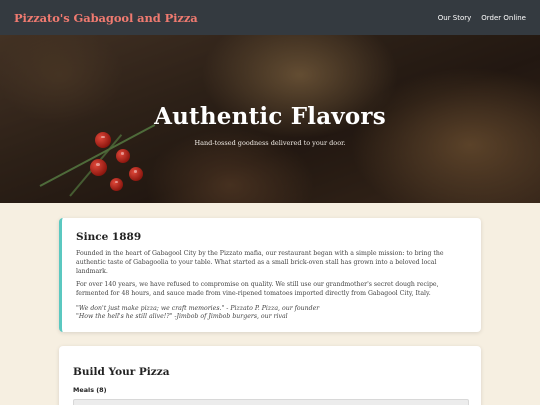  Describe the element at coordinates (503, 18) in the screenshot. I see `nav-link-order-online: Order Online` at that location.